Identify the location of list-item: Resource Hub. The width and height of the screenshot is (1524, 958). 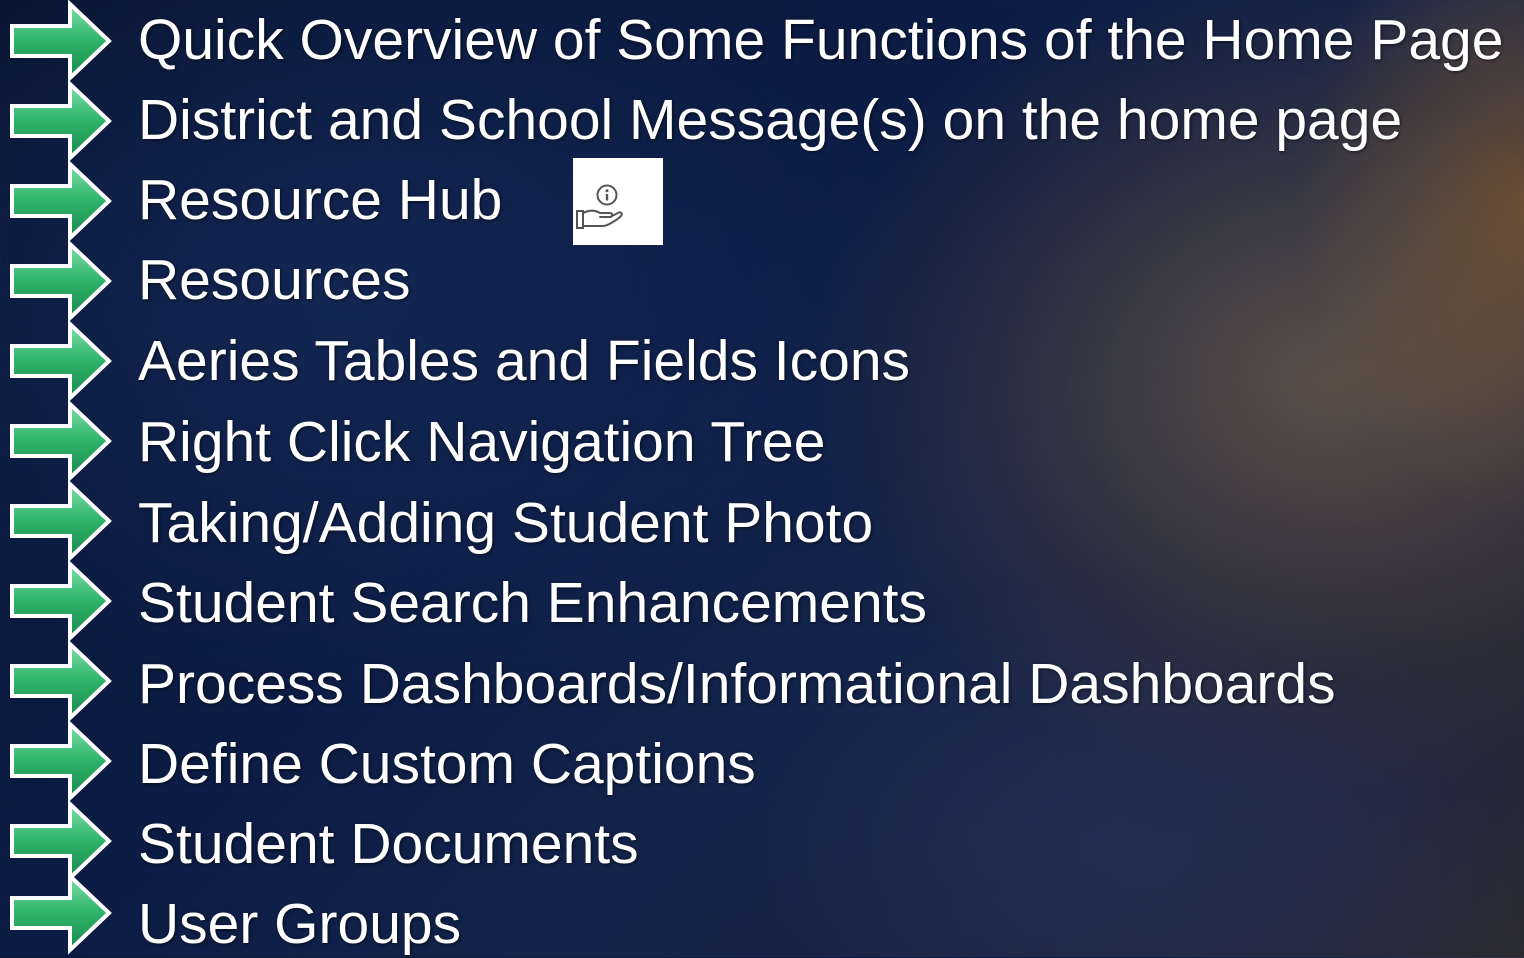
(320, 200).